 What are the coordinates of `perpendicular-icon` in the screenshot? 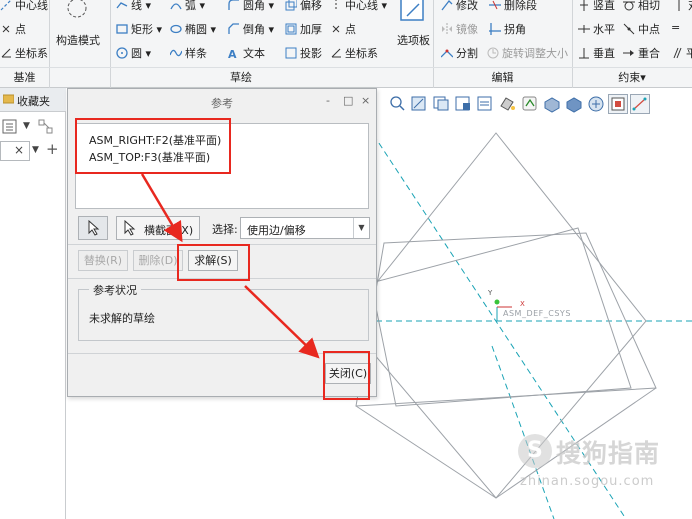 It's located at (584, 53).